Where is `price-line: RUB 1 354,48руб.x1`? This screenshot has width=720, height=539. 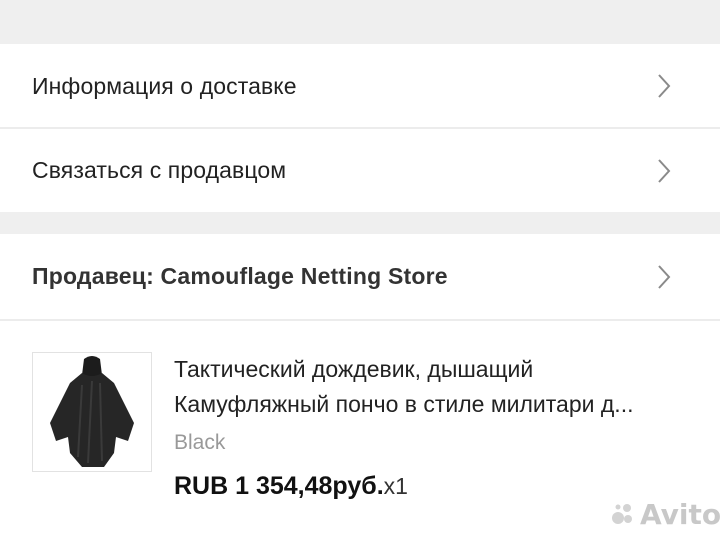
price-line: RUB 1 354,48руб.x1 is located at coordinates (291, 486).